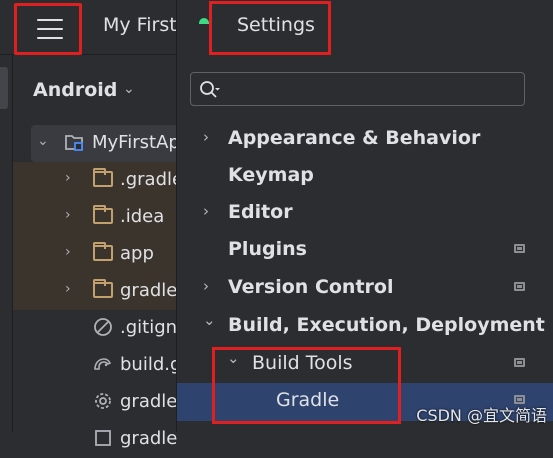  Describe the element at coordinates (75, 90) in the screenshot. I see `project-view-selector: Android` at that location.